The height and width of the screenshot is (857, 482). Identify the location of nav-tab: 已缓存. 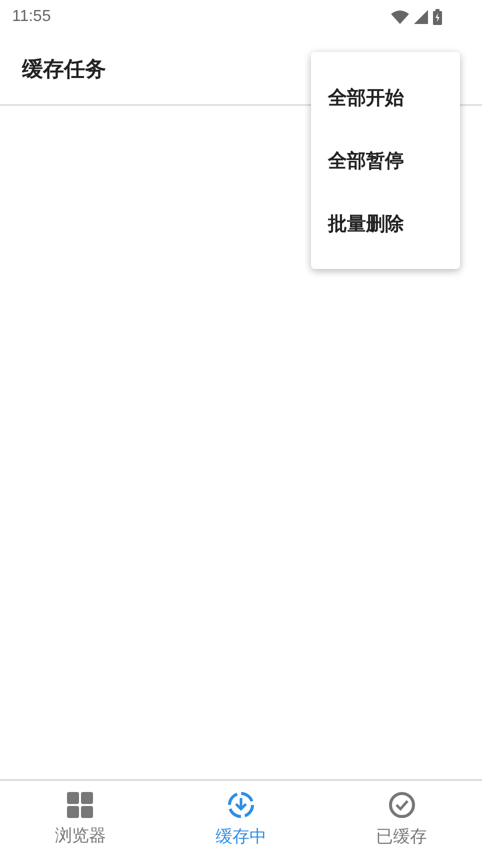
(401, 819).